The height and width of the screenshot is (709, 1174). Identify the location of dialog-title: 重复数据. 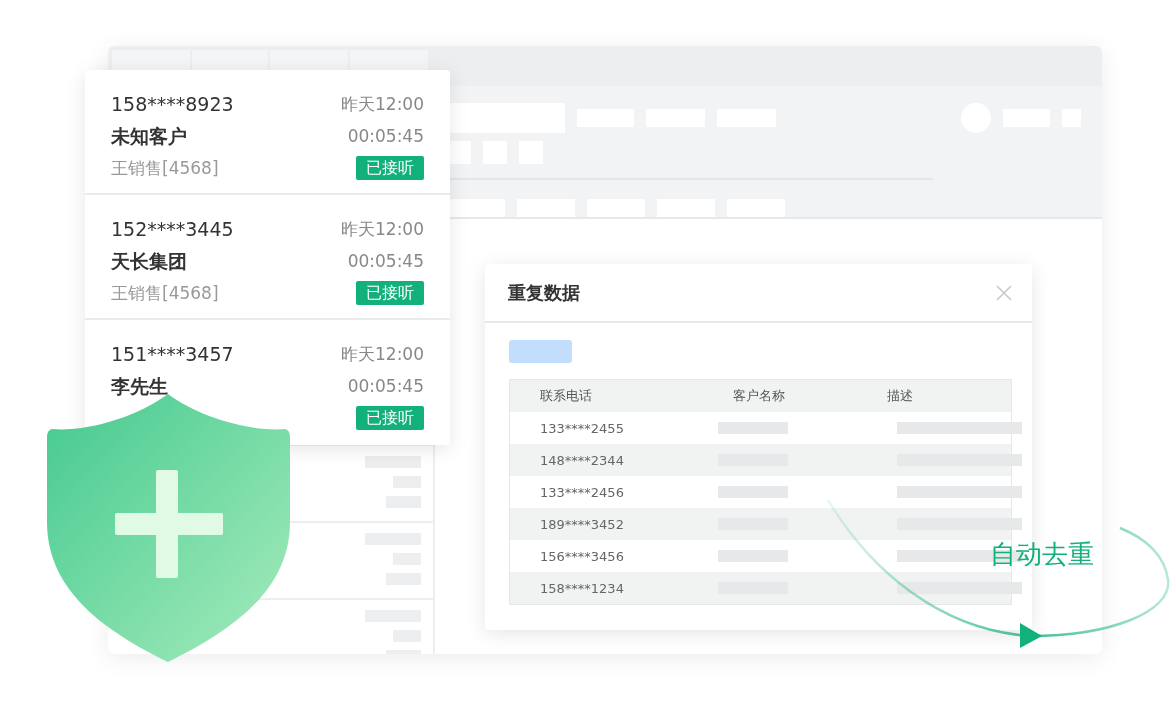
(544, 292).